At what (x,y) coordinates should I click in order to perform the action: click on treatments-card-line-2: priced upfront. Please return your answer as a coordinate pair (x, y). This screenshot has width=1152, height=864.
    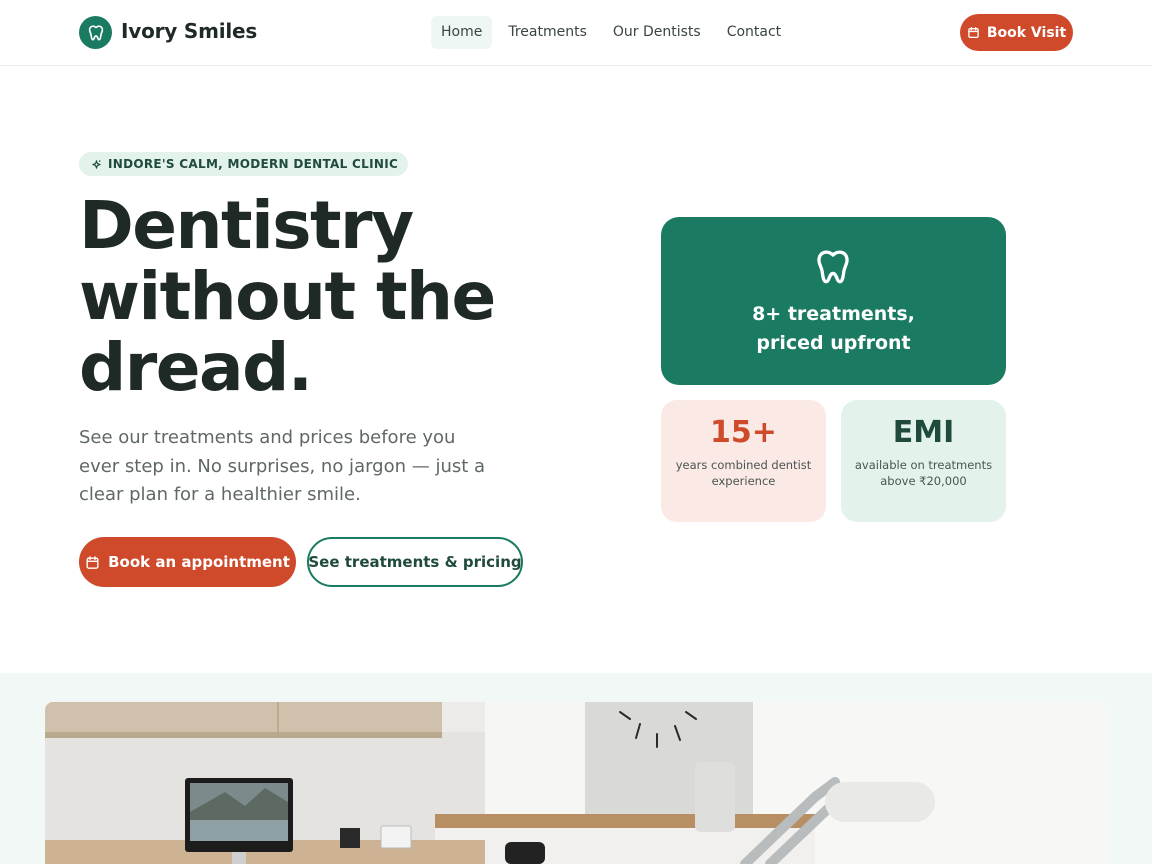
    Looking at the image, I should click on (833, 343).